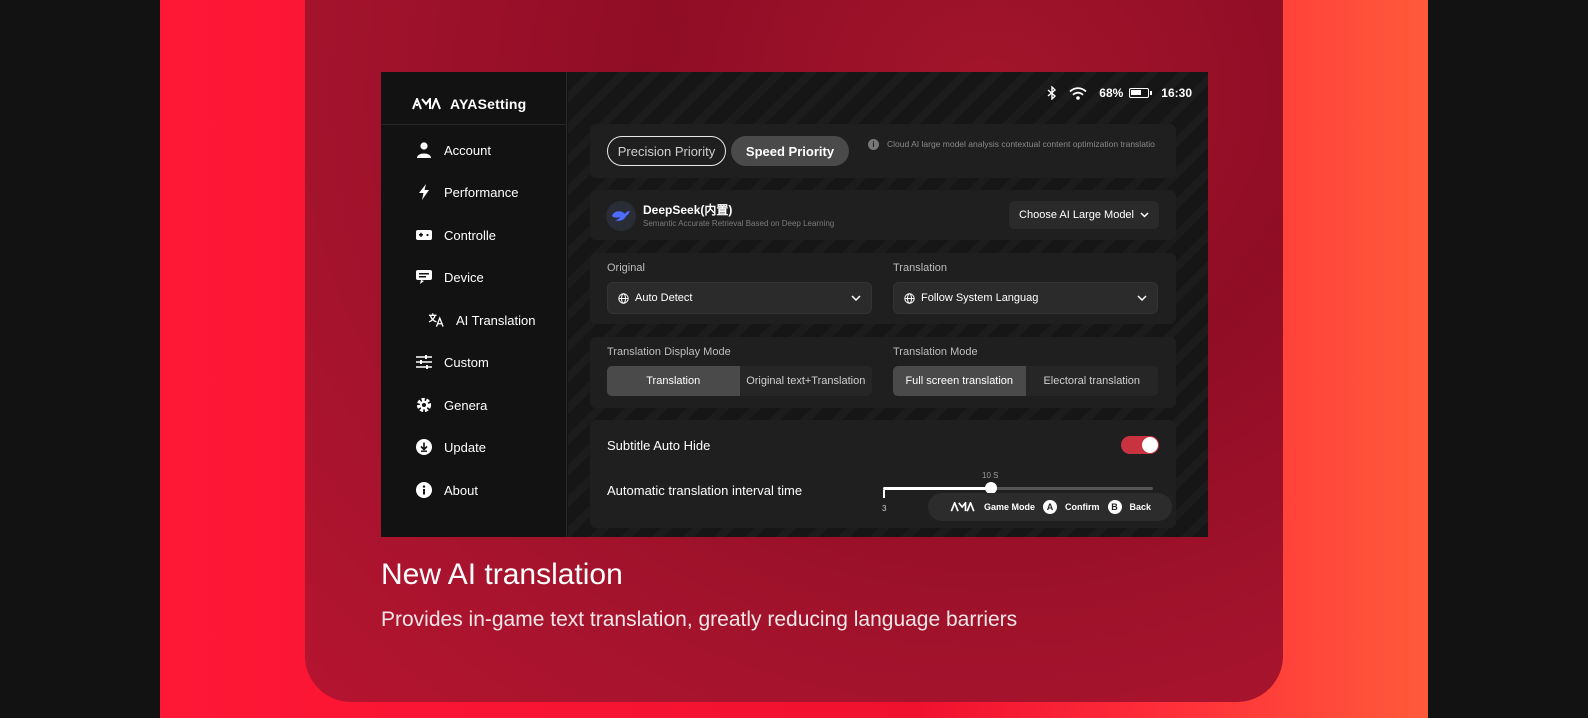 The width and height of the screenshot is (1588, 718). What do you see at coordinates (424, 235) in the screenshot?
I see `gamepad-icon` at bounding box center [424, 235].